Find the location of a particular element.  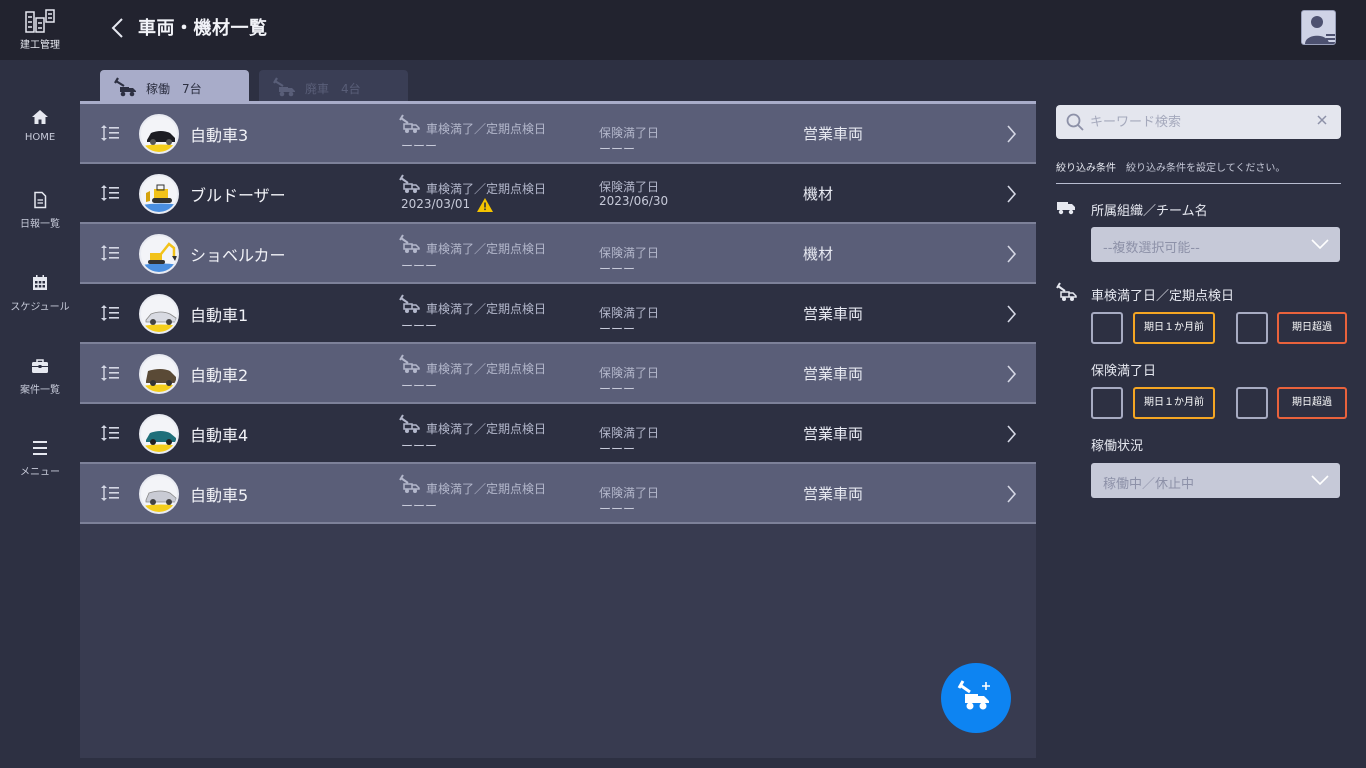

chevron-down-icon is located at coordinates (1320, 480).